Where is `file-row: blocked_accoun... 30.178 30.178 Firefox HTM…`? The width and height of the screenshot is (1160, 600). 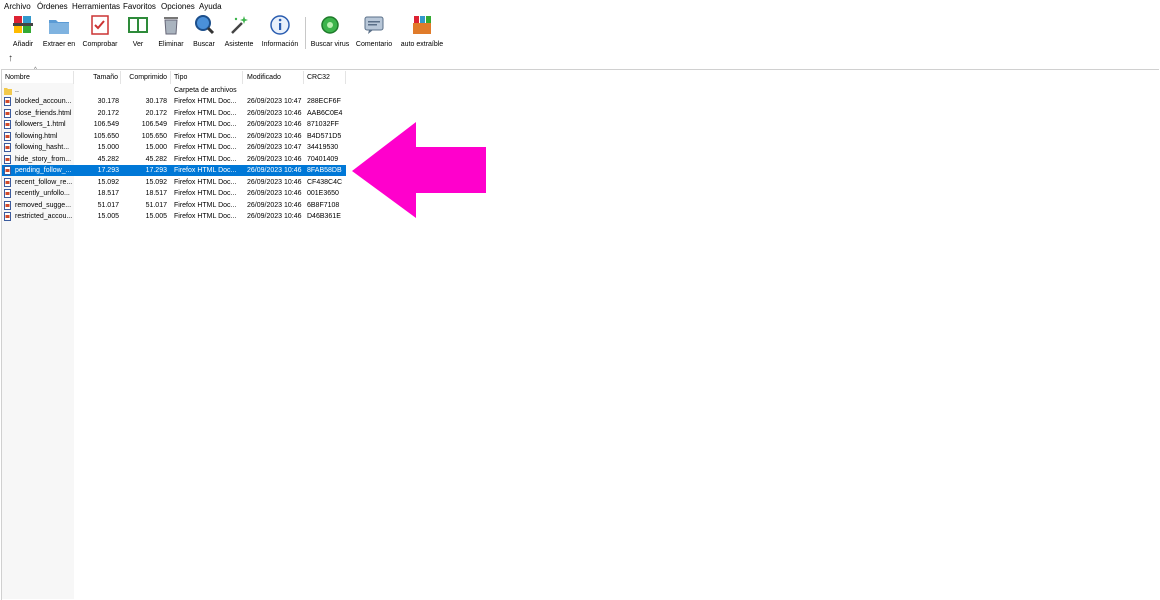 file-row: blocked_accoun... 30.178 30.178 Firefox HTM… is located at coordinates (174, 101).